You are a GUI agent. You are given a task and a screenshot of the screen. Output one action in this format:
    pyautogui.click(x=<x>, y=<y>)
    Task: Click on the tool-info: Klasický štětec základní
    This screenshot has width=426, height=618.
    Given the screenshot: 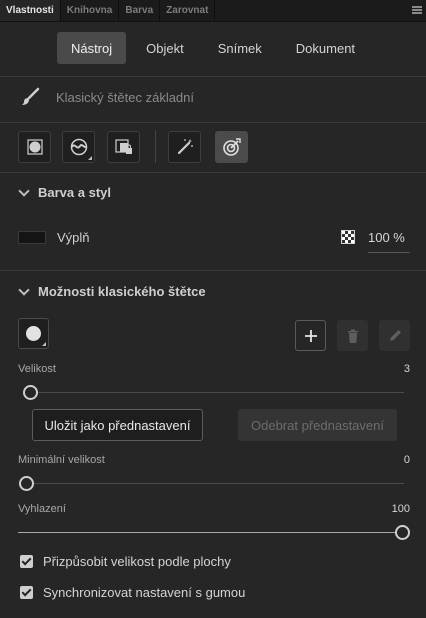 What is the action you would take?
    pyautogui.click(x=107, y=97)
    